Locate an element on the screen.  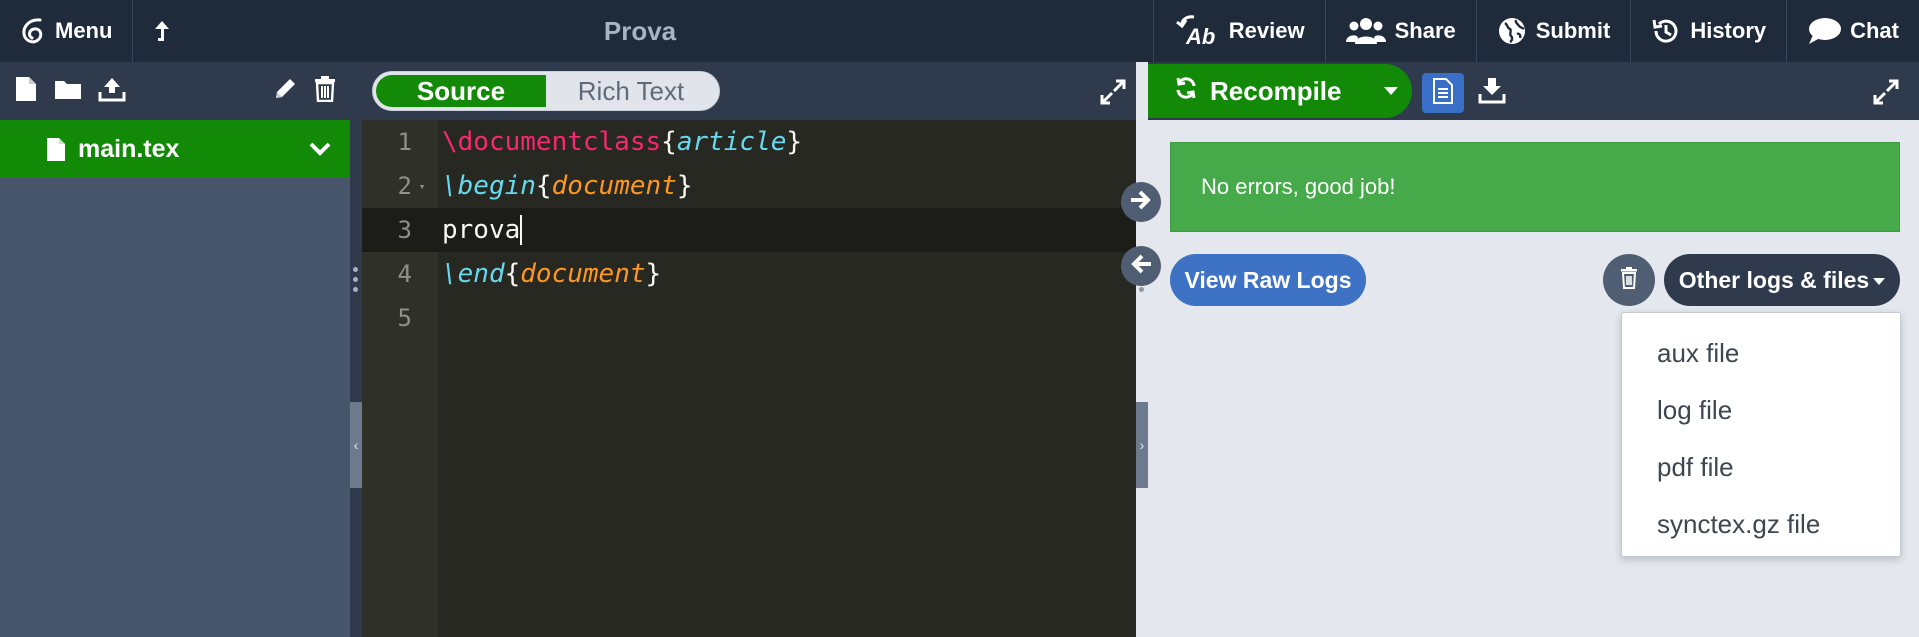
code-line: 5 is located at coordinates (755, 318).